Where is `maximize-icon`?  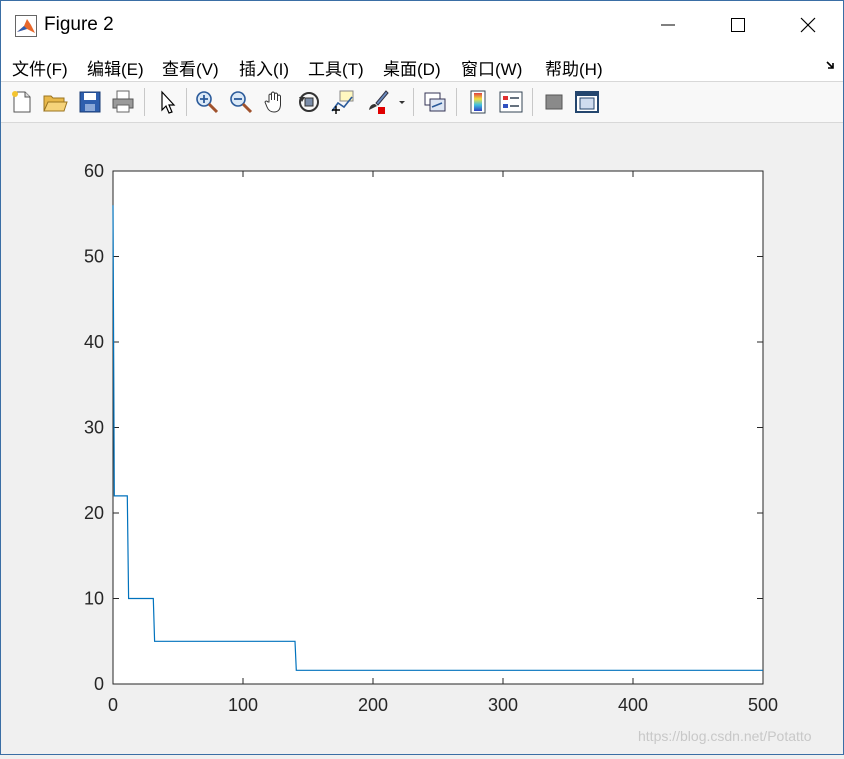
maximize-icon is located at coordinates (738, 25).